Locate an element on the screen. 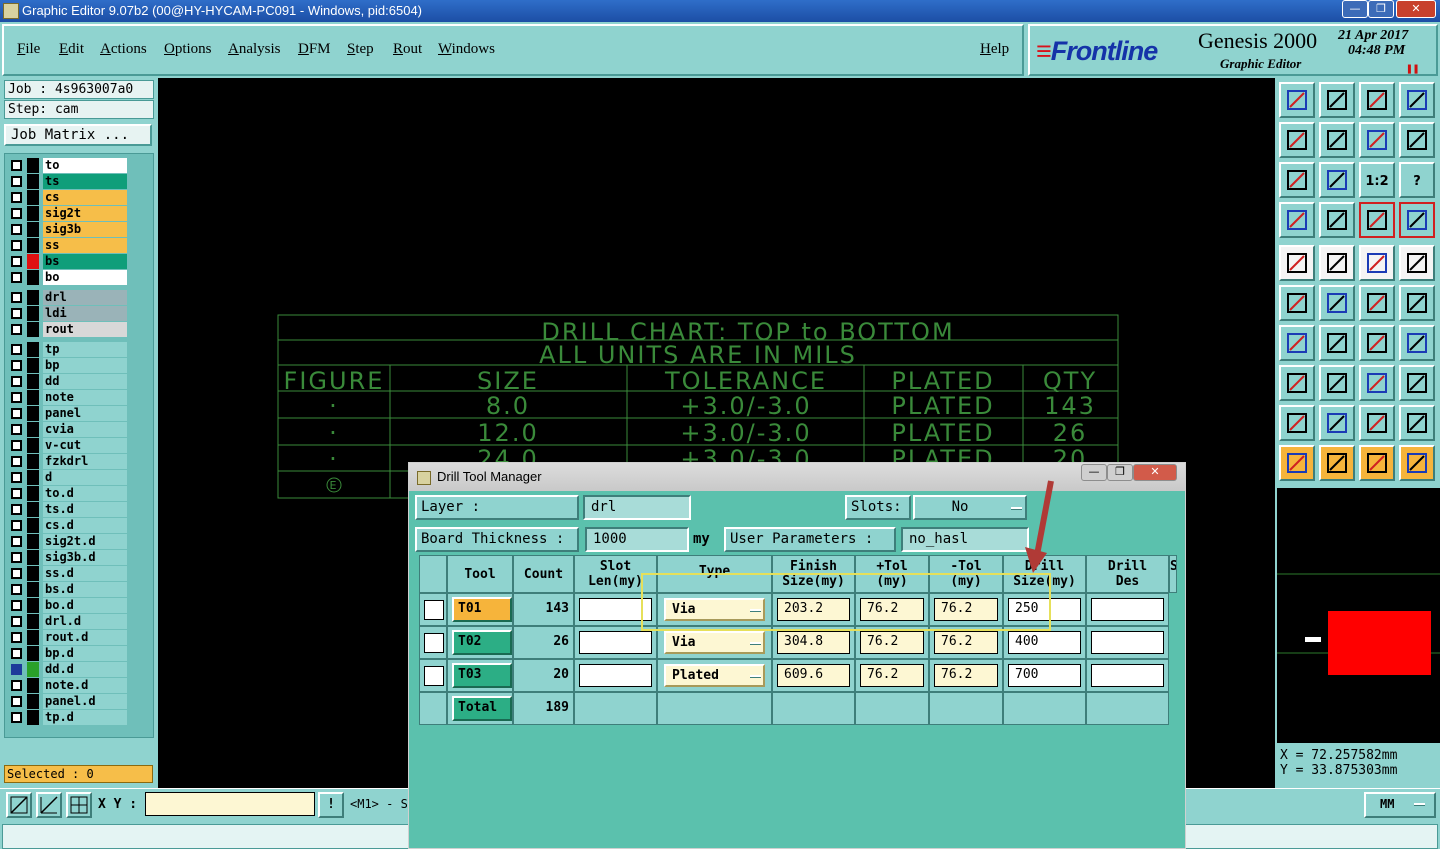  layer-name: ss is located at coordinates (85, 245).